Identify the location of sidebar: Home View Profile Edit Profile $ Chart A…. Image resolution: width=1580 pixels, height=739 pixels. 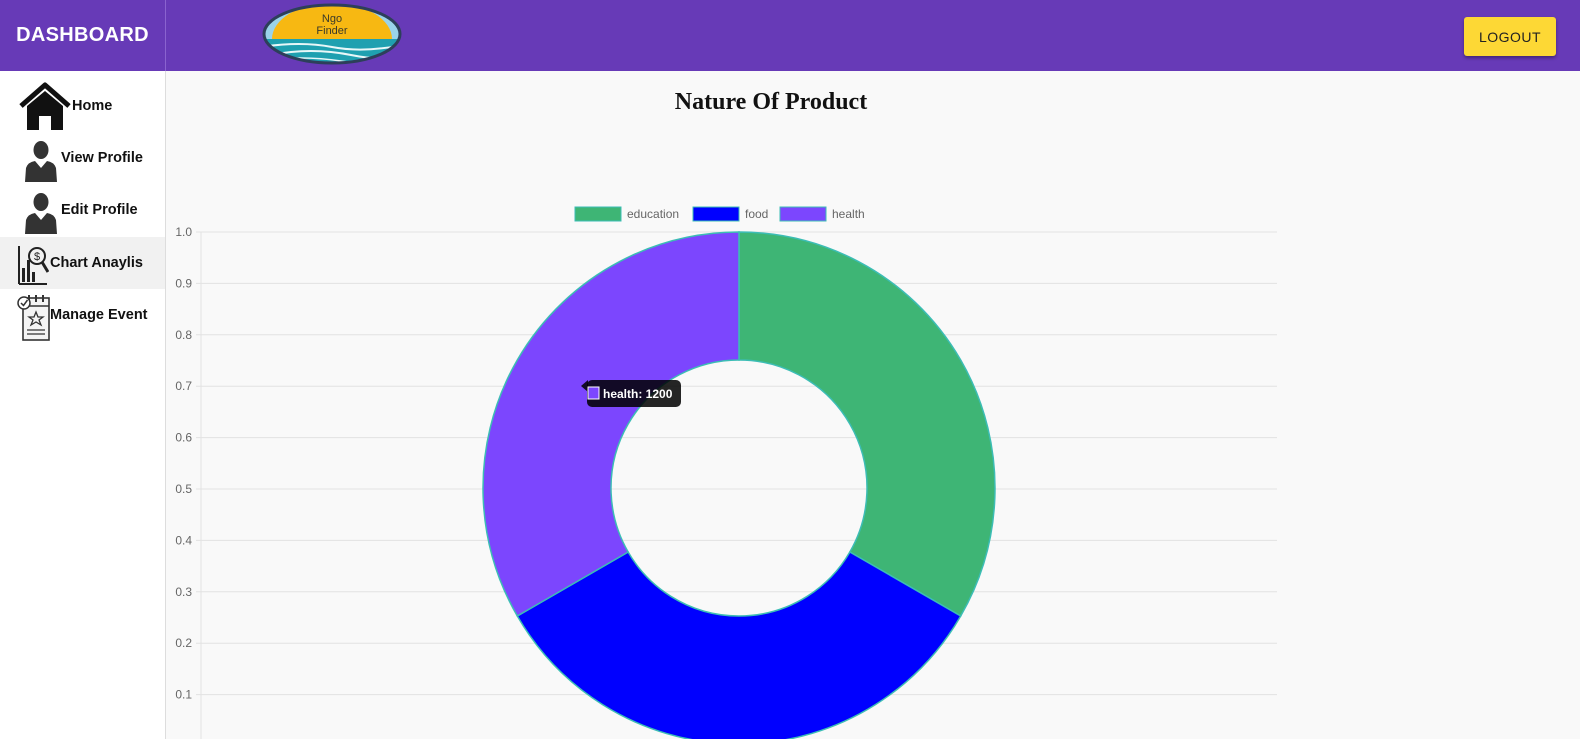
(83, 405).